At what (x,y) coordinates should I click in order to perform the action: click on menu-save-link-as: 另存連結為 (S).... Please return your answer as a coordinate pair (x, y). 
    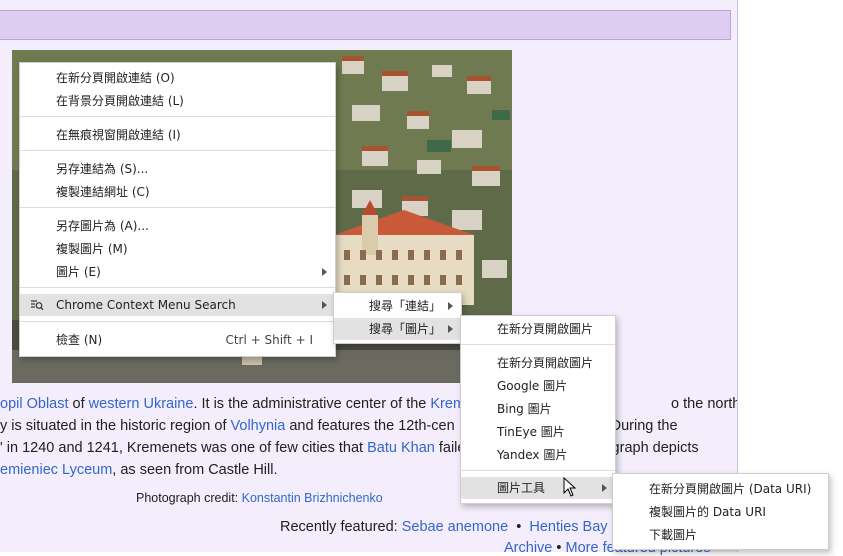
    Looking at the image, I should click on (177, 169).